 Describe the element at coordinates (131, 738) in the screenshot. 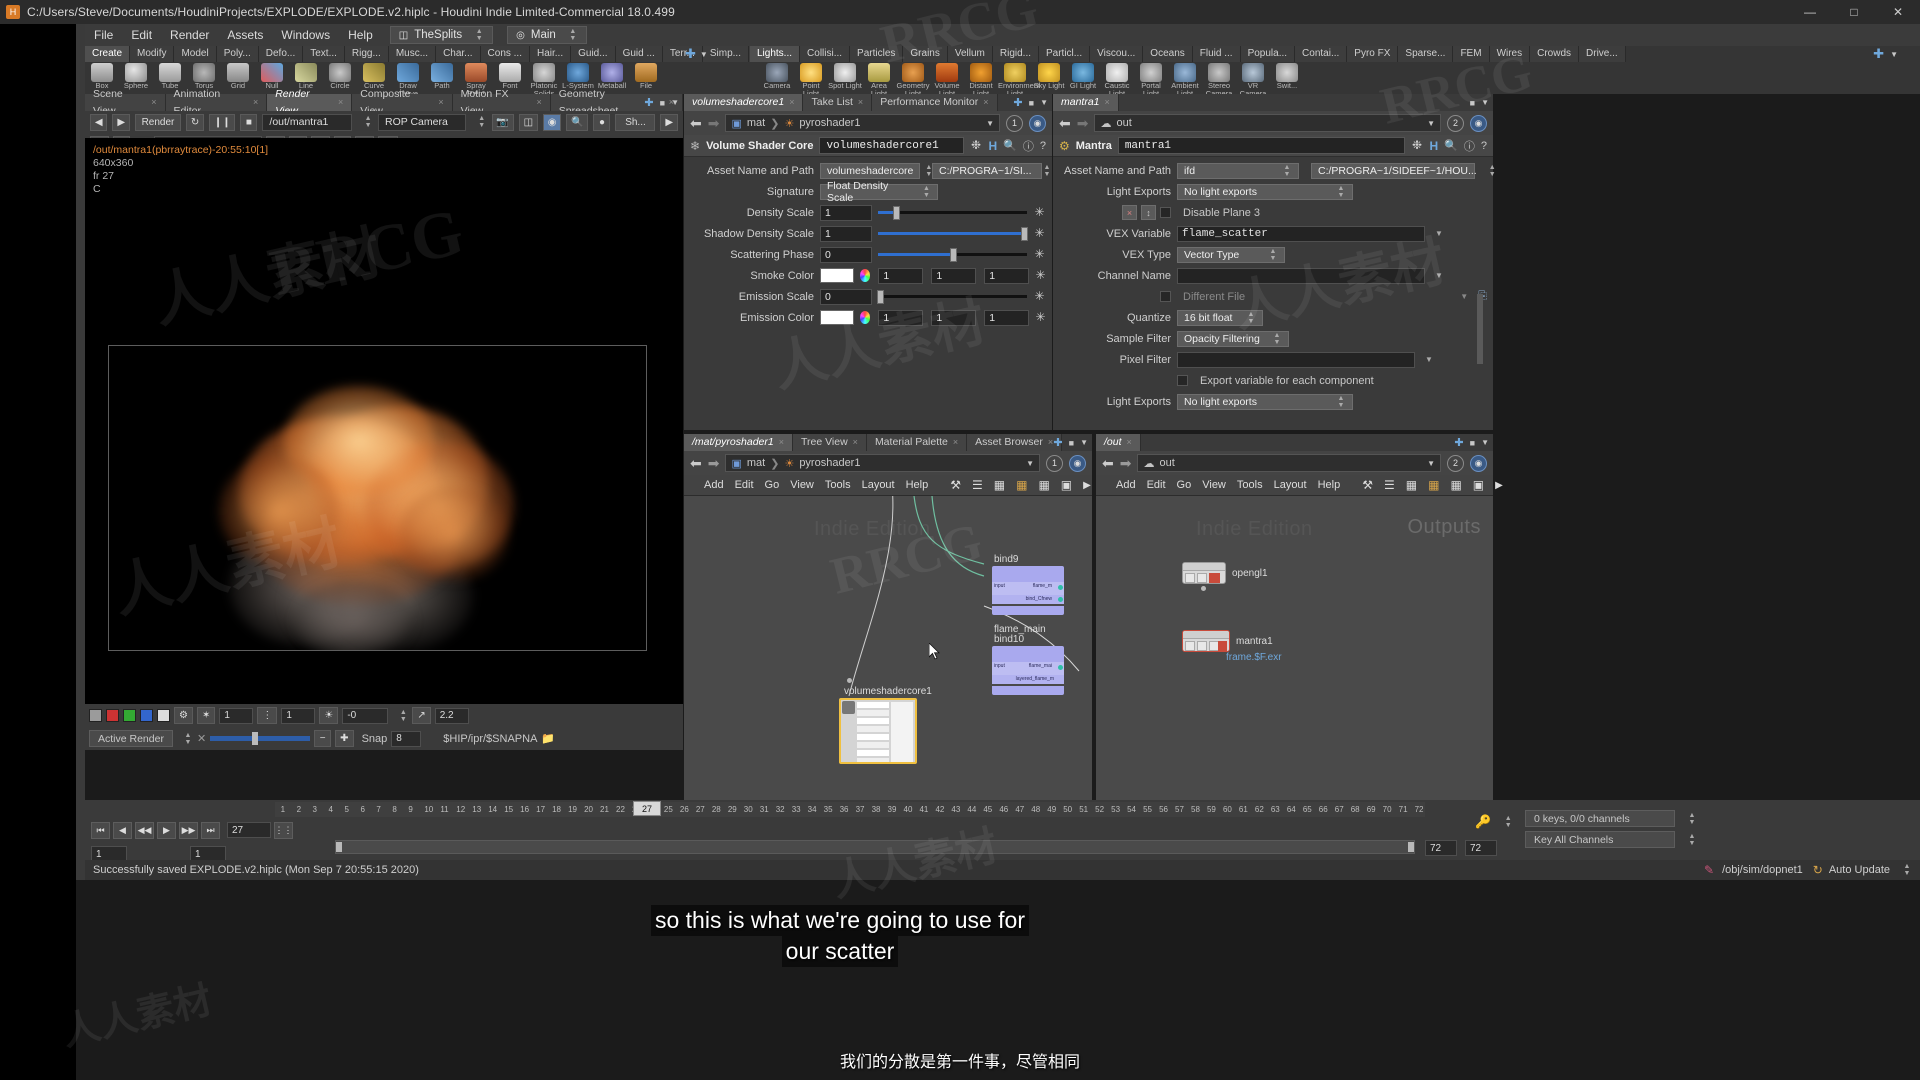

I see `active-render-button: Active Render` at that location.